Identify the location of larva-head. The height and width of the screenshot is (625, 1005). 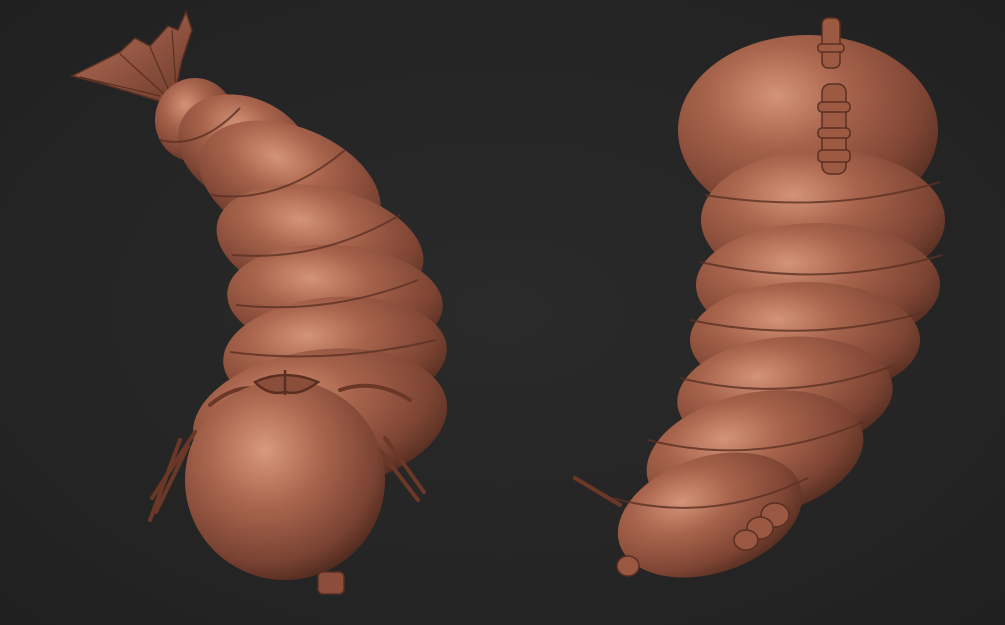
(285, 480).